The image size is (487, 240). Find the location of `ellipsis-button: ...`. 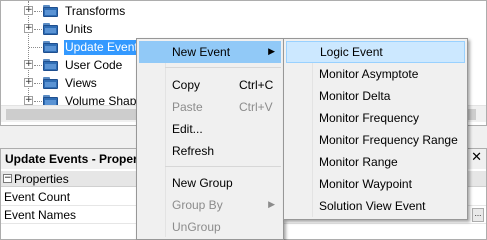

ellipsis-button: ... is located at coordinates (478, 215).